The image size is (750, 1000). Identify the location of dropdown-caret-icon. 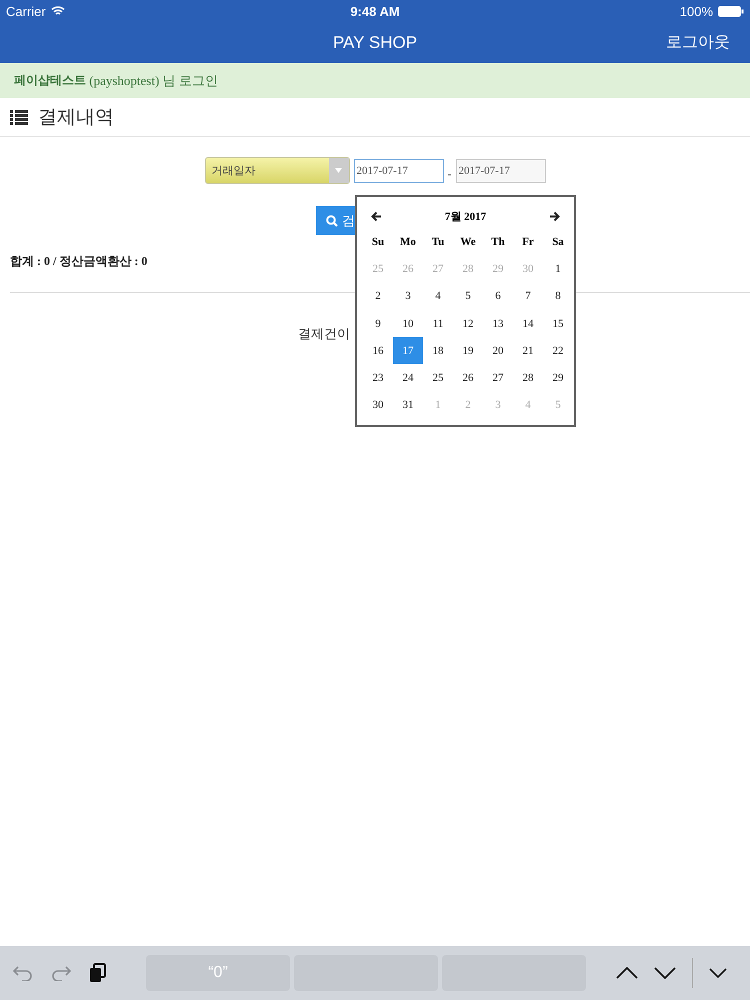
(338, 170).